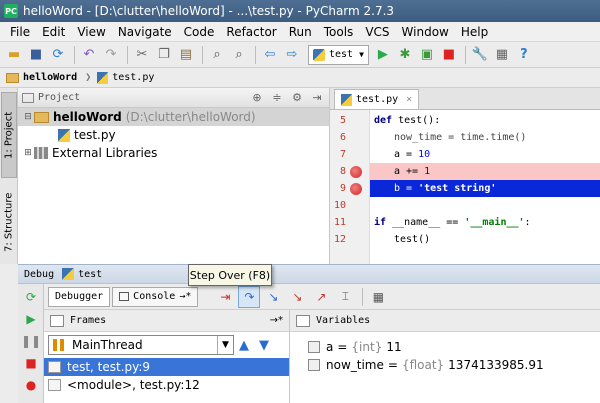  Describe the element at coordinates (95, 135) in the screenshot. I see `tree-item-label: test.py` at that location.